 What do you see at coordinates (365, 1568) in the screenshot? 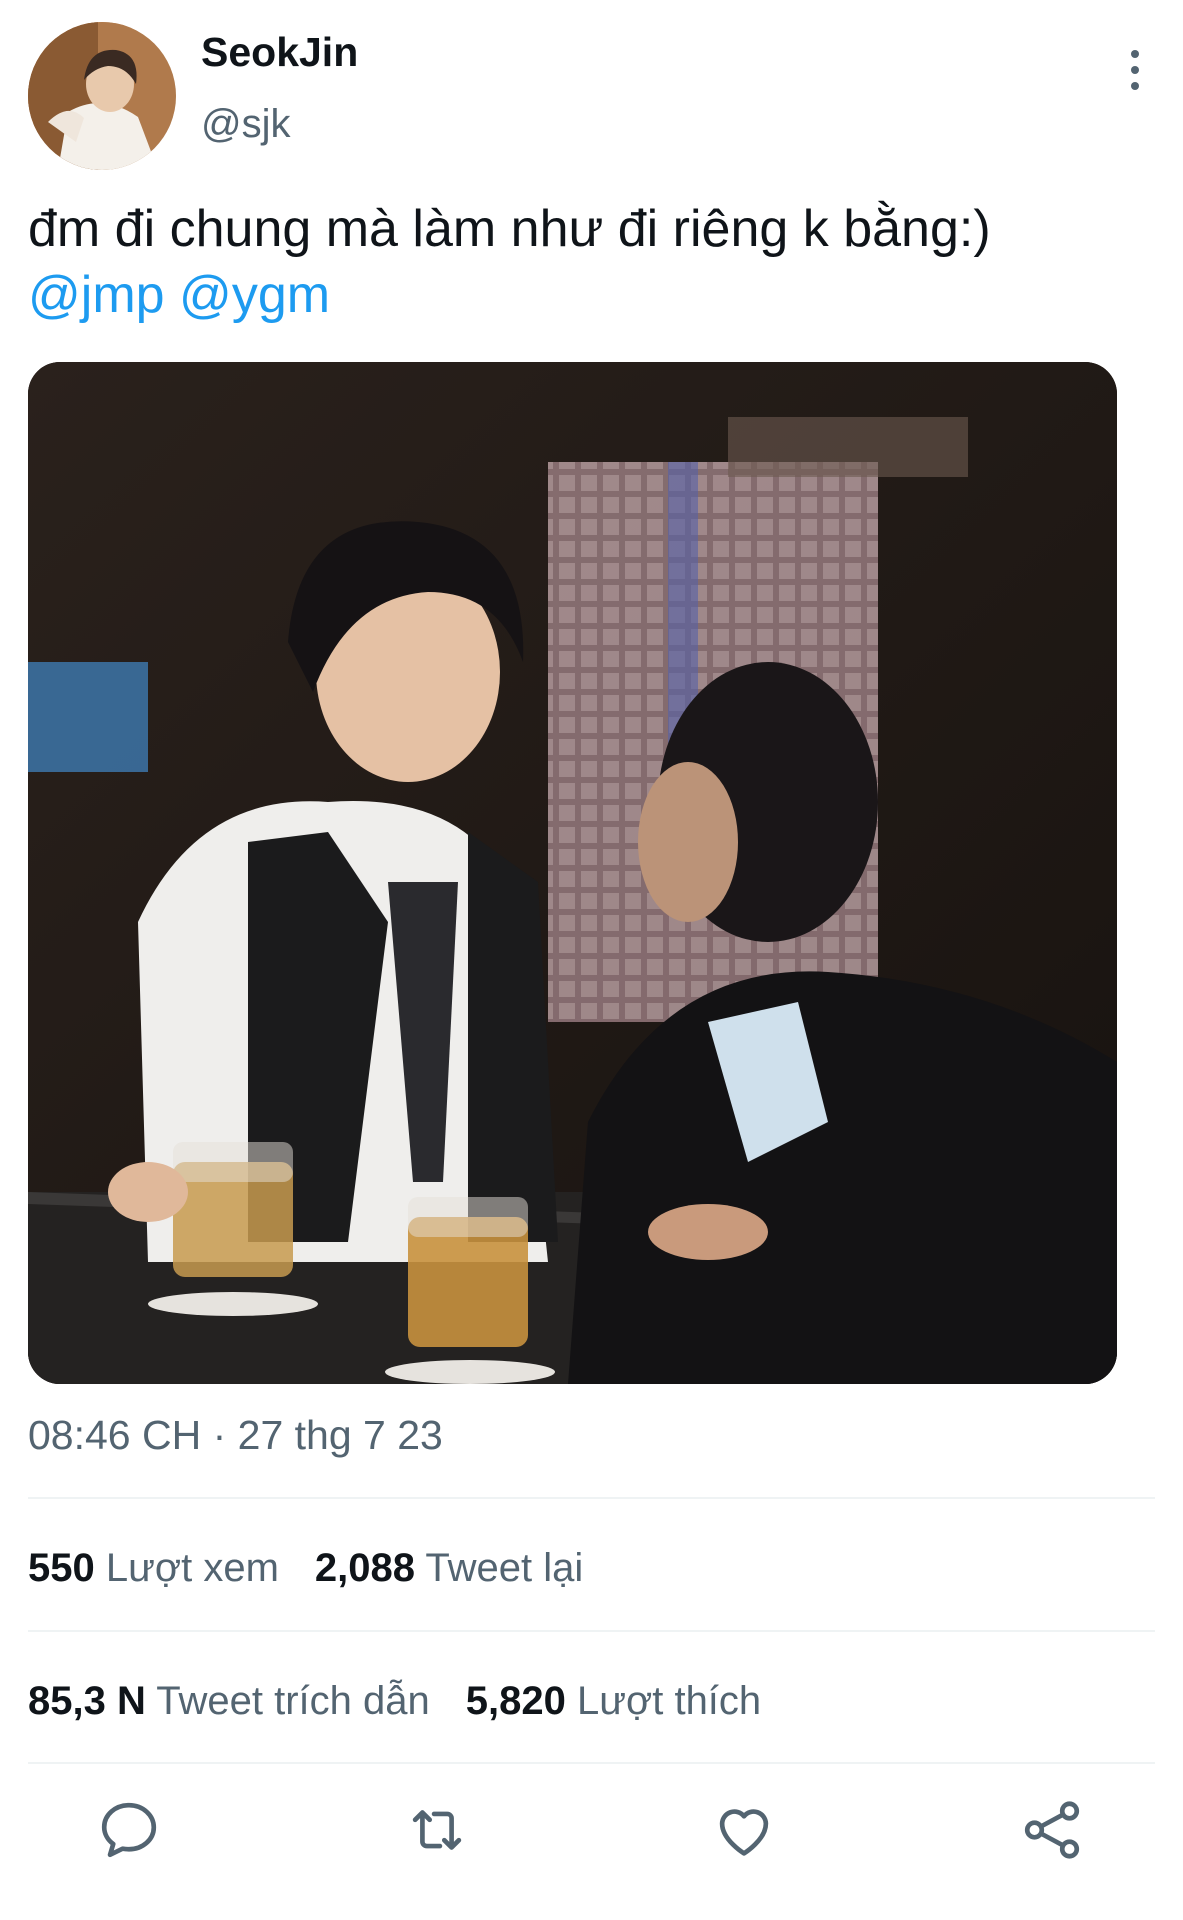
I see `retweets-count: 2,088` at bounding box center [365, 1568].